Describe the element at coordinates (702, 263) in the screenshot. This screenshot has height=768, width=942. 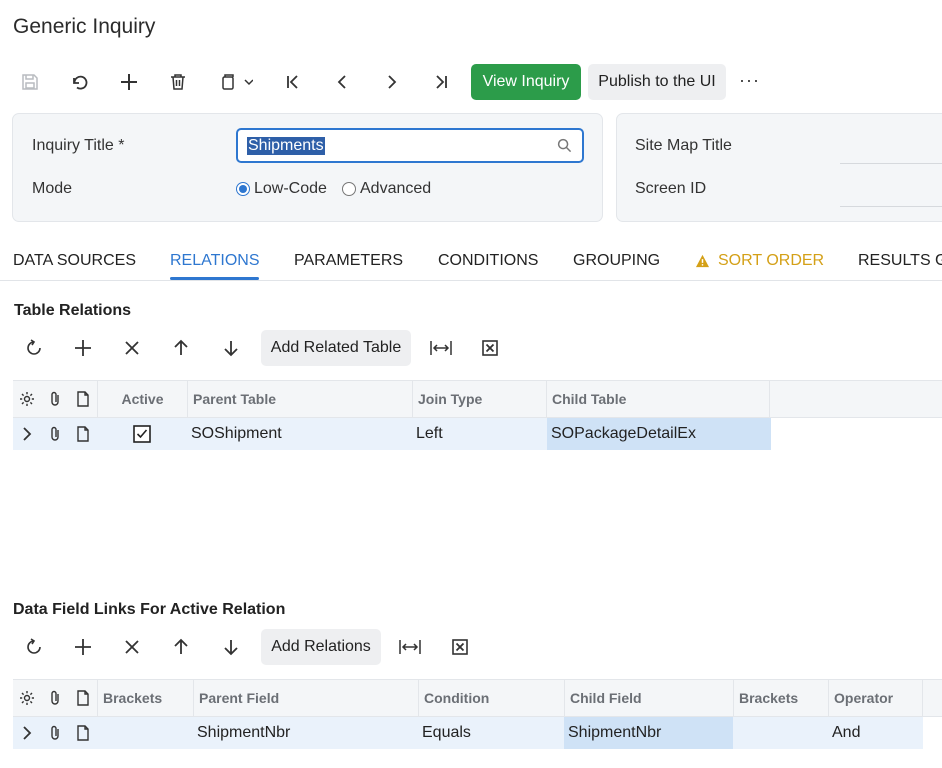
I see `warning-icon` at that location.